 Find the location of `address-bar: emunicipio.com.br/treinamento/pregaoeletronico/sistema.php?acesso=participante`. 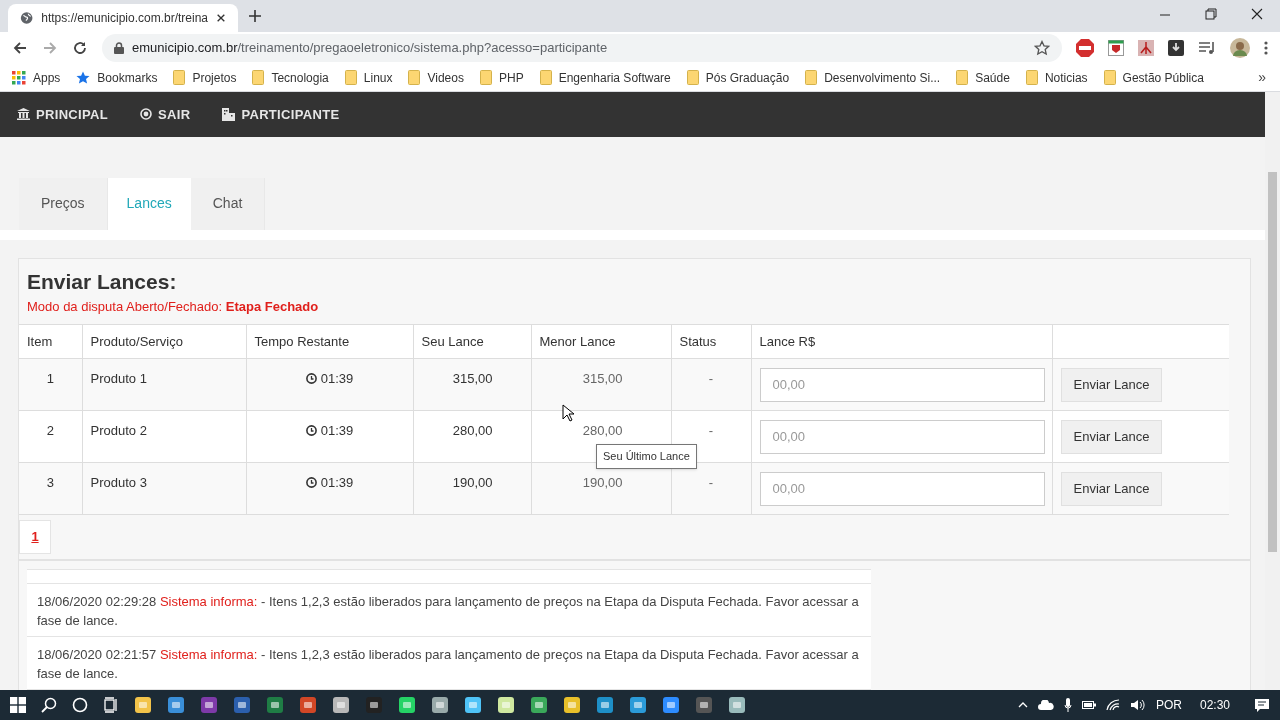

address-bar: emunicipio.com.br/treinamento/pregaoeletronico/sistema.php?acesso=participante is located at coordinates (582, 48).